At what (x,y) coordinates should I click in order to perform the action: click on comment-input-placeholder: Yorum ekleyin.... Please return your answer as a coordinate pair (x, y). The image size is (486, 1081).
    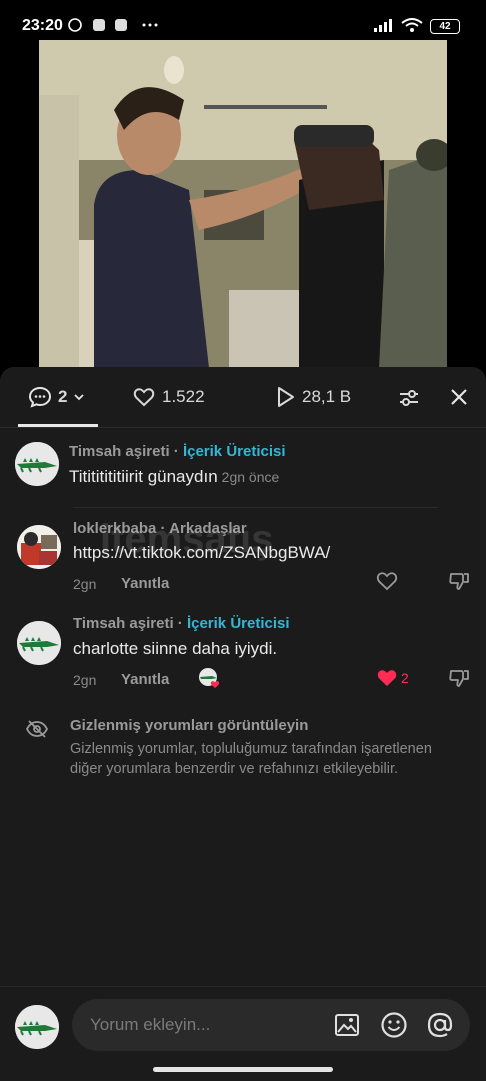
    Looking at the image, I should click on (150, 1024).